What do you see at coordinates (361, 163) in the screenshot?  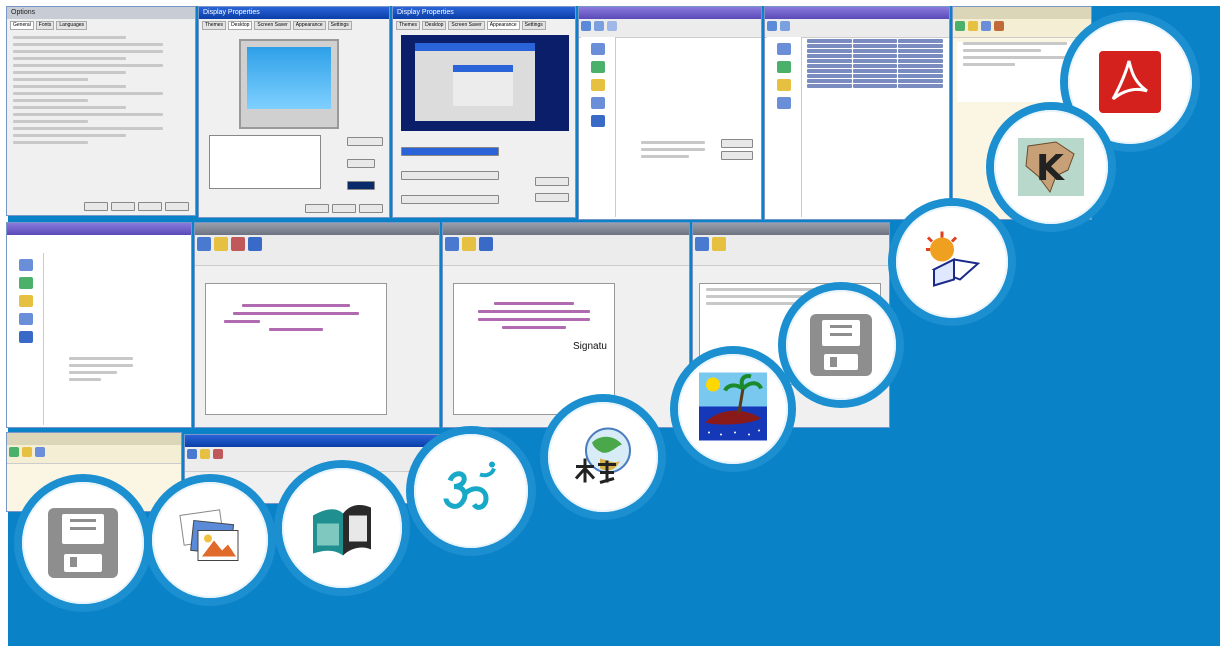 I see `position-select` at bounding box center [361, 163].